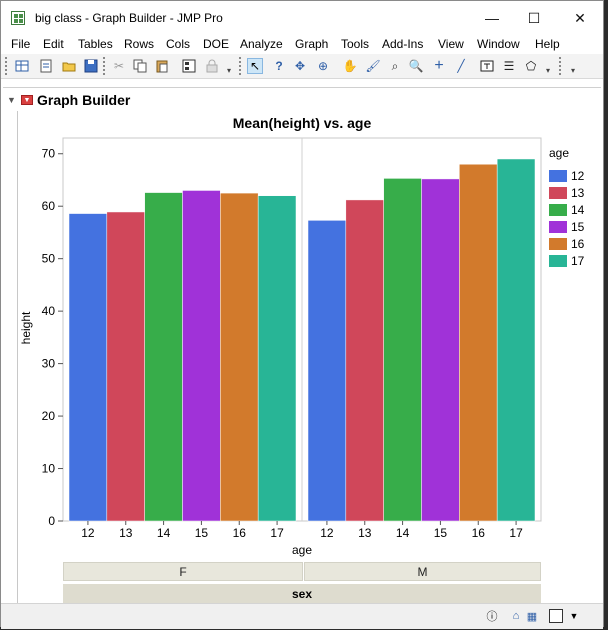 The height and width of the screenshot is (630, 608). I want to click on arrow-tool-icon: ↖, so click(255, 66).